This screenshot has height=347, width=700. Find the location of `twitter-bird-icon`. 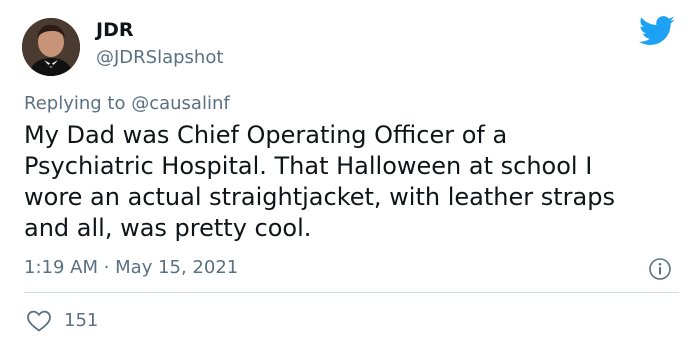

twitter-bird-icon is located at coordinates (657, 31).